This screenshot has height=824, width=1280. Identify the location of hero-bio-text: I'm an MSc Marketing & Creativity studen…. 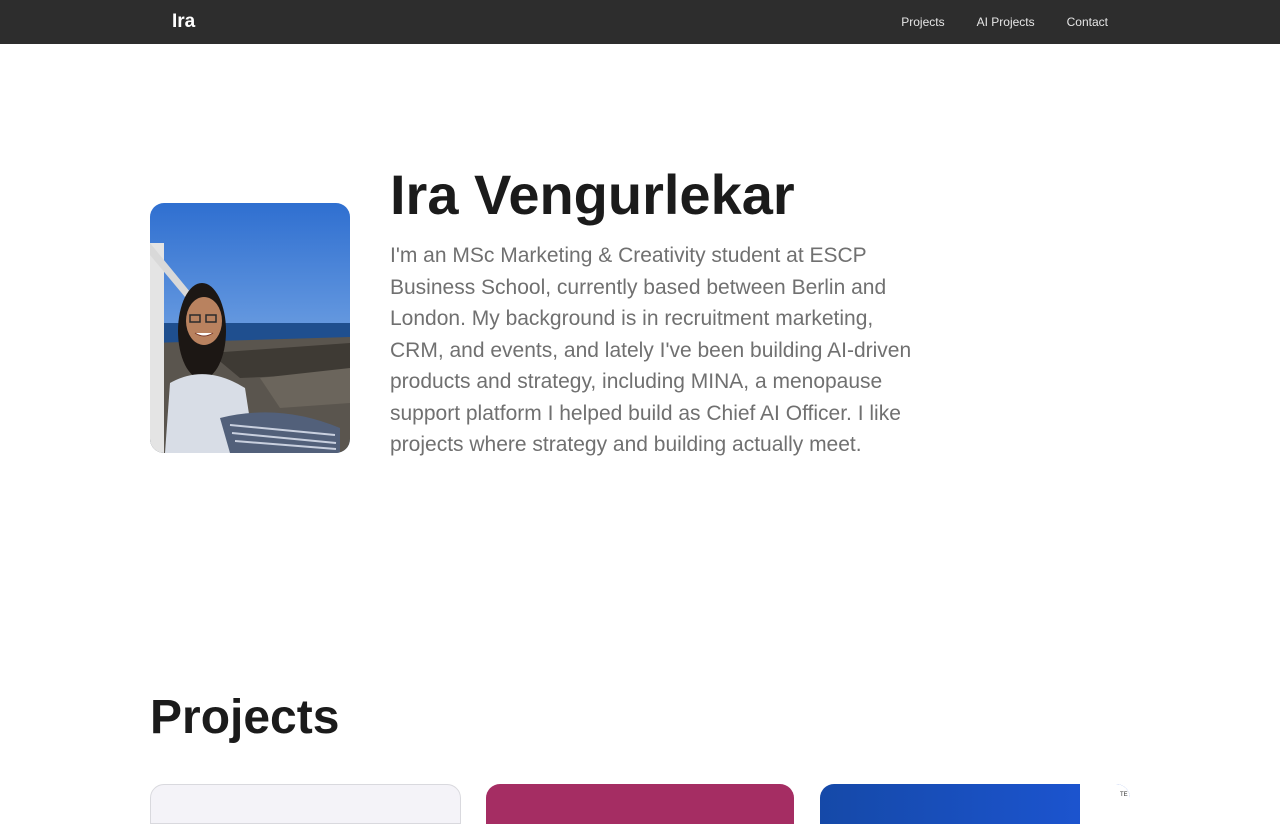
(651, 350).